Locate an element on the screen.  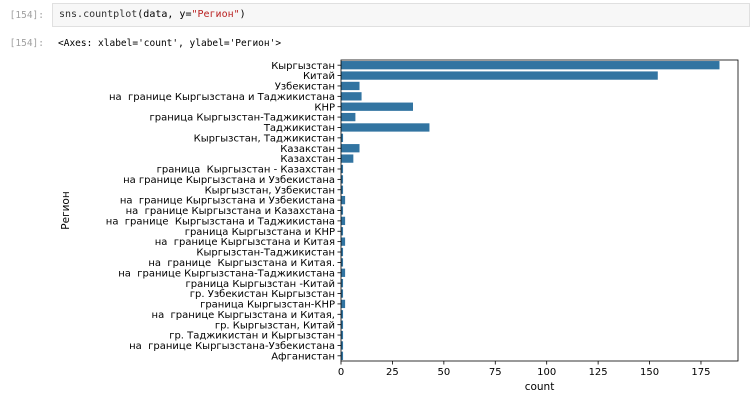
y-tick-label: Кыргызстан is located at coordinates (303, 66).